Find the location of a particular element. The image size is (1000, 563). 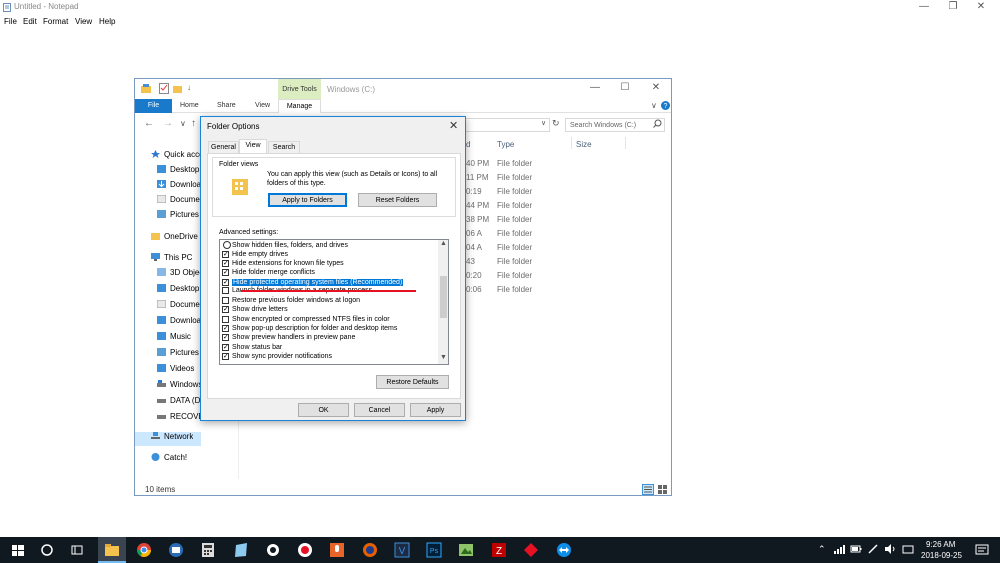

nav-pc-data-drive: DATA (D: is located at coordinates (180, 403).